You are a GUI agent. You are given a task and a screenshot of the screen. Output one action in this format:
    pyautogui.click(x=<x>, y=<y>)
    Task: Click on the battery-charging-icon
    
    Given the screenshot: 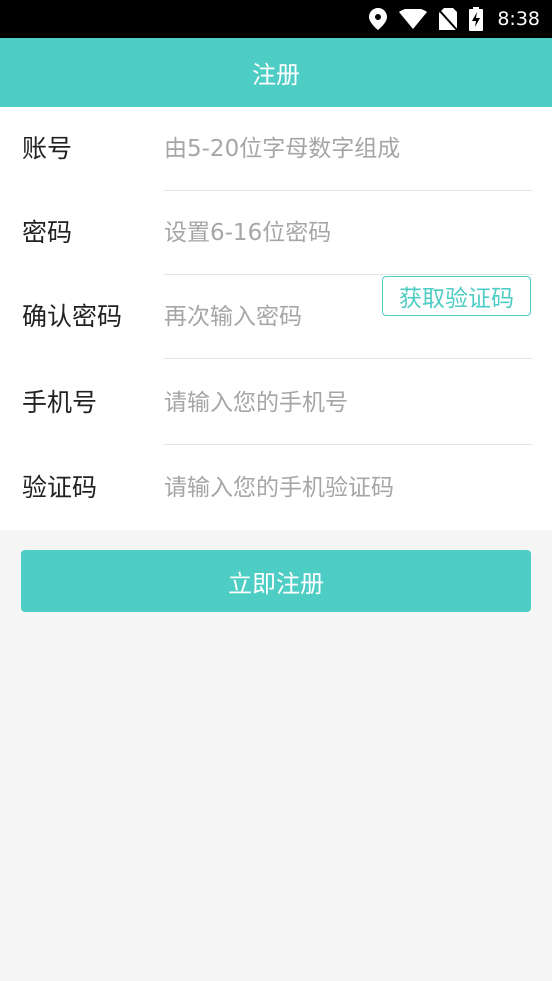 What is the action you would take?
    pyautogui.click(x=476, y=19)
    